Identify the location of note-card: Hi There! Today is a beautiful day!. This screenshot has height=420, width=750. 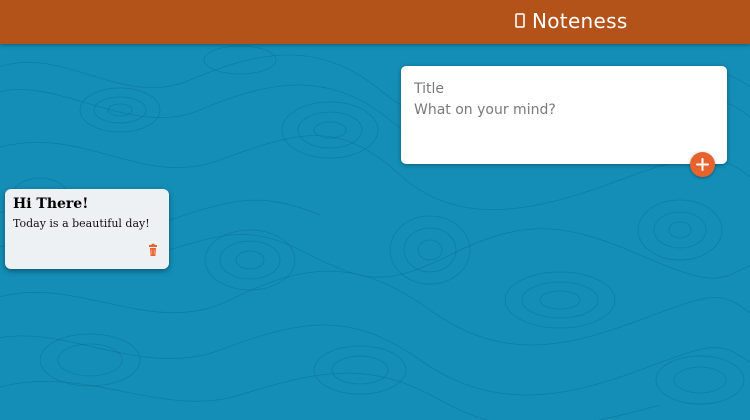
(87, 229).